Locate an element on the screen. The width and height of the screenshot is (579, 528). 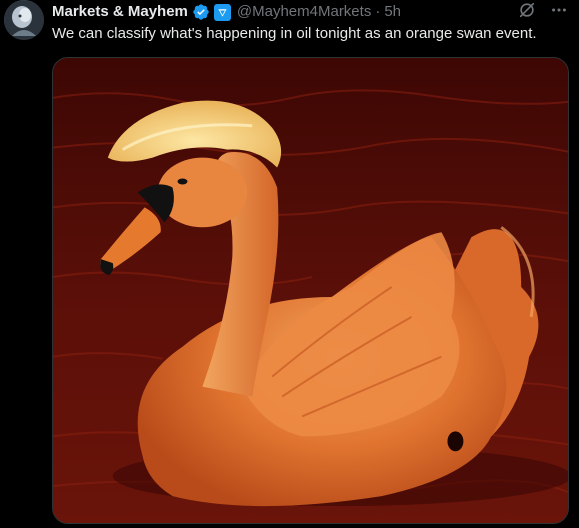
avatar is located at coordinates (24, 20).